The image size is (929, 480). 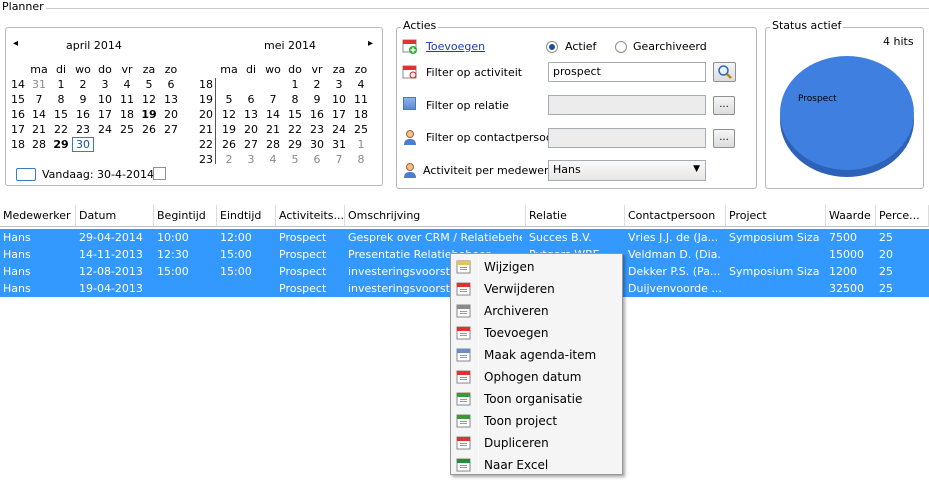 I want to click on menu-item: Ophogen datum, so click(x=536, y=377).